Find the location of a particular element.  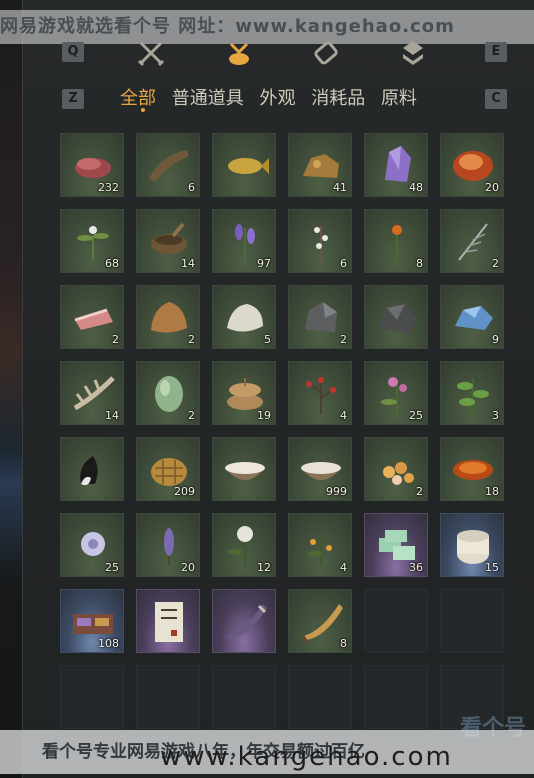

fox-tail-icon is located at coordinates (89, 471).